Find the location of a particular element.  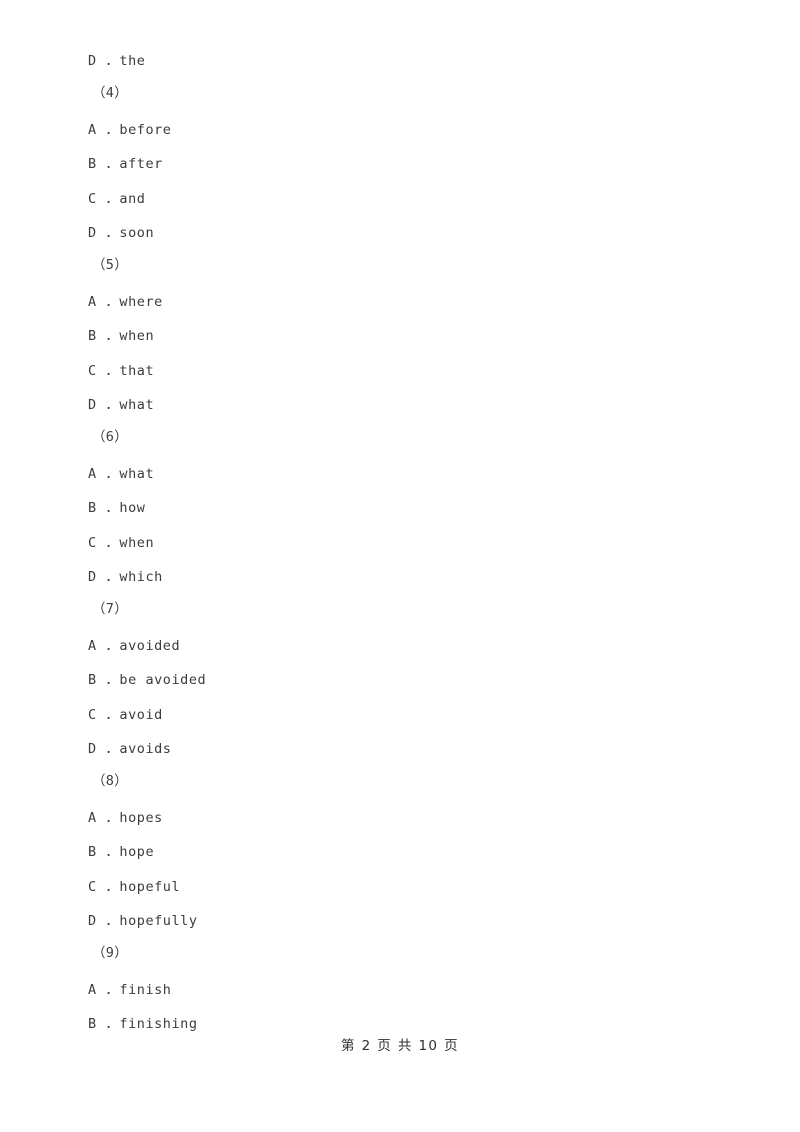

page-footer: 第 2 页 共 10 页 is located at coordinates (400, 1044).